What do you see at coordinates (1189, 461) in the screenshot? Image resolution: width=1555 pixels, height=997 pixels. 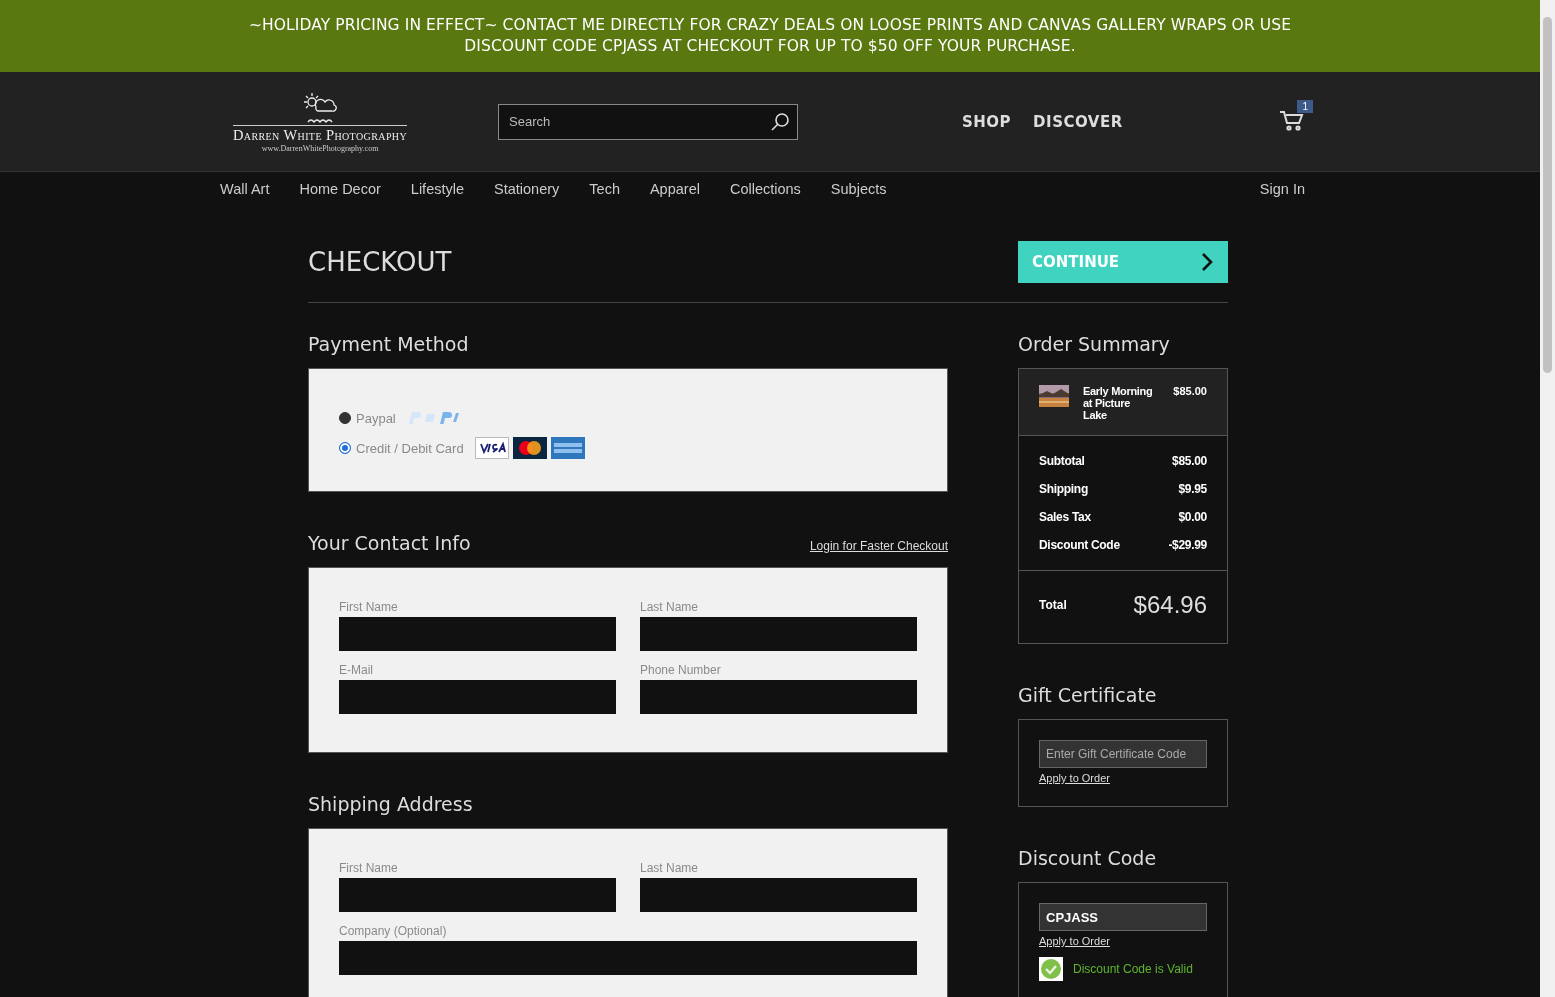 I see `summary-value: $85.00` at bounding box center [1189, 461].